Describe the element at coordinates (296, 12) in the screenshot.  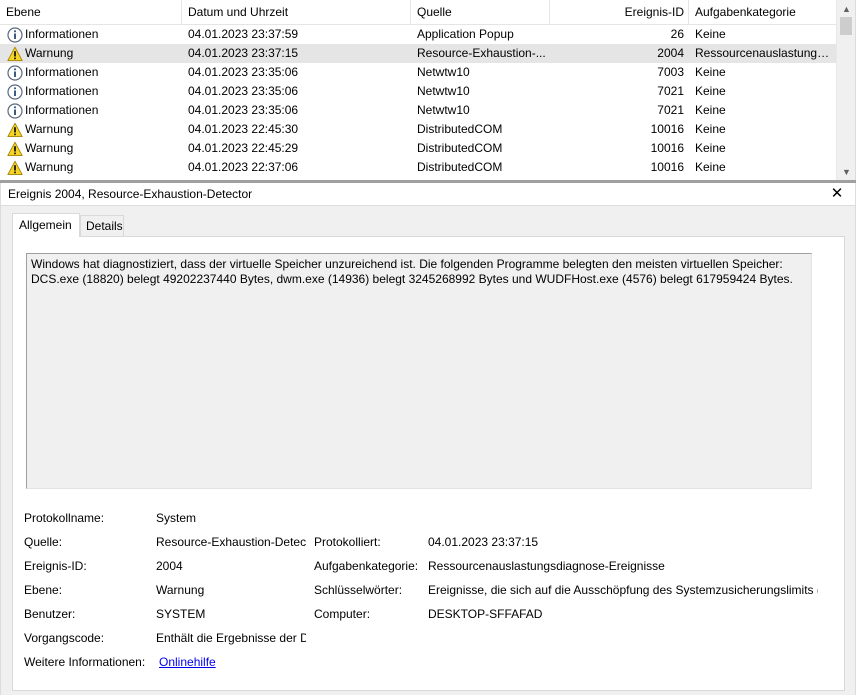
I see `column-header-datum: Datum und Uhrzeit` at that location.